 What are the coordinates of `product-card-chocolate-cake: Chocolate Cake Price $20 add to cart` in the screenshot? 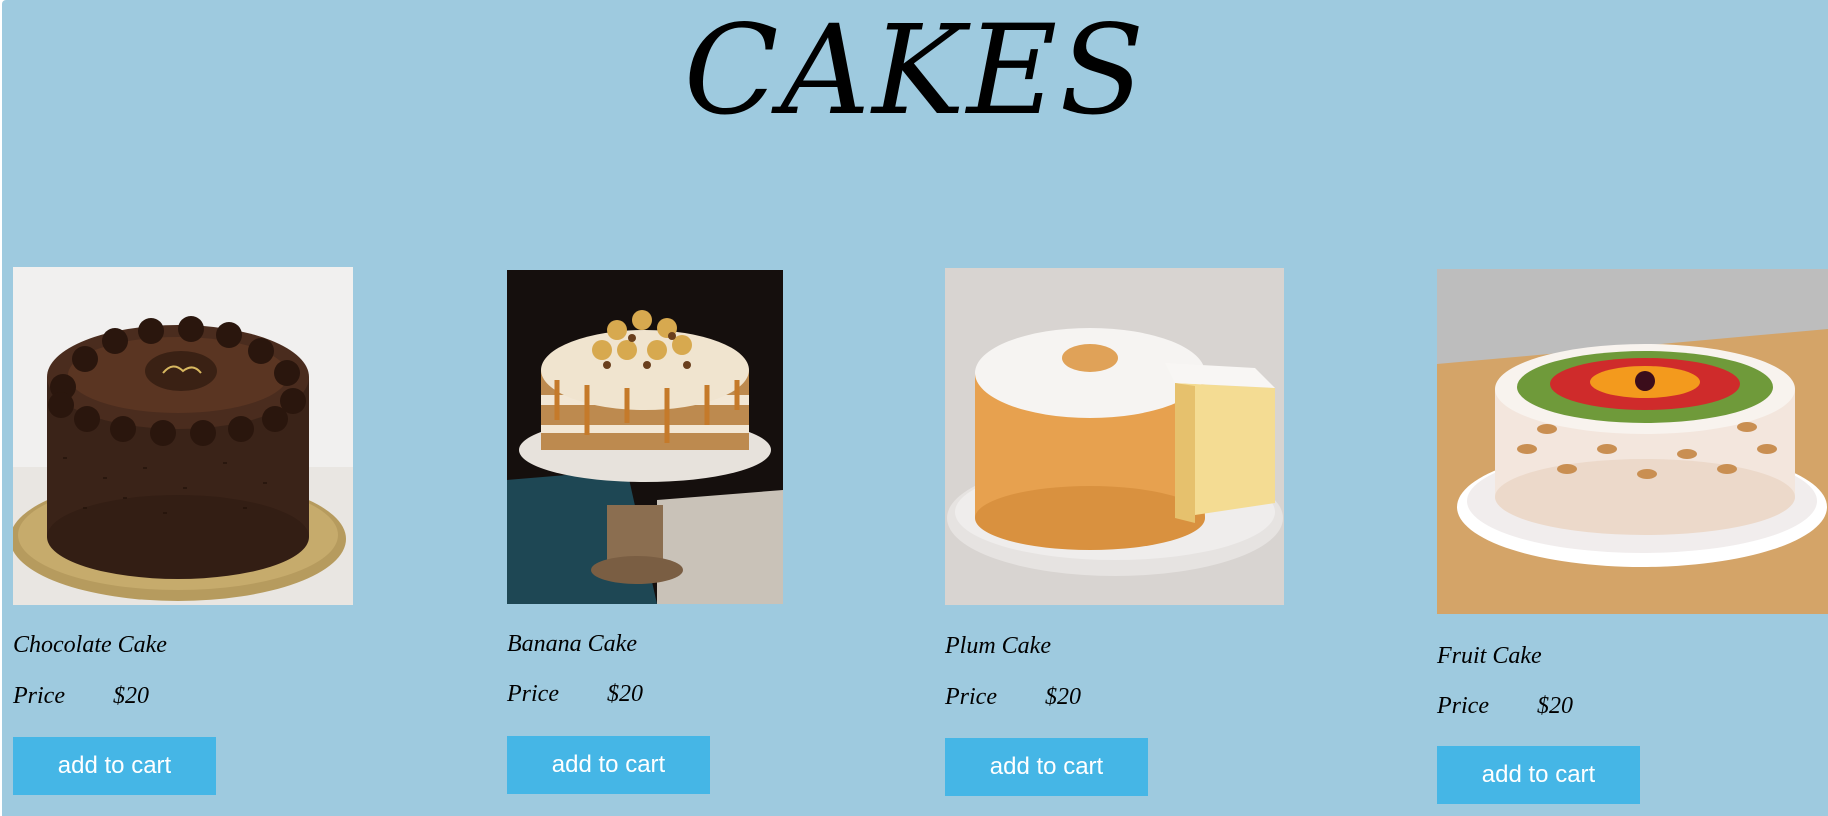 It's located at (183, 537).